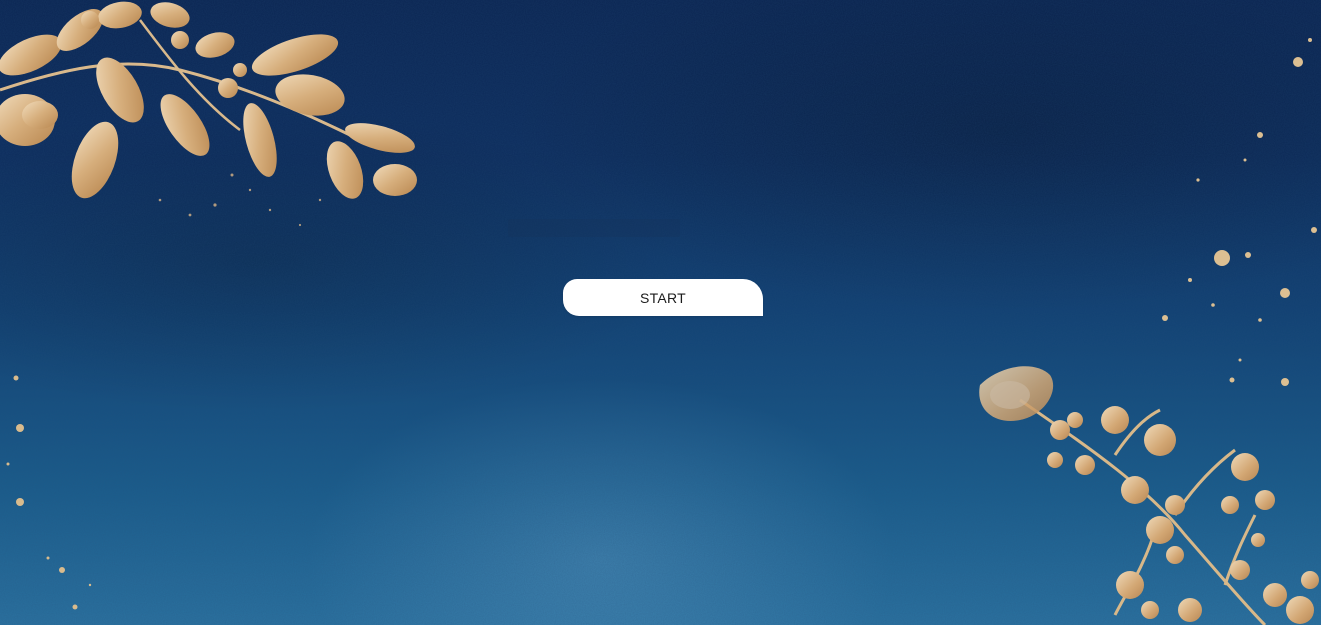  Describe the element at coordinates (1149, 495) in the screenshot. I see `gold-berry-branch-icon` at that location.